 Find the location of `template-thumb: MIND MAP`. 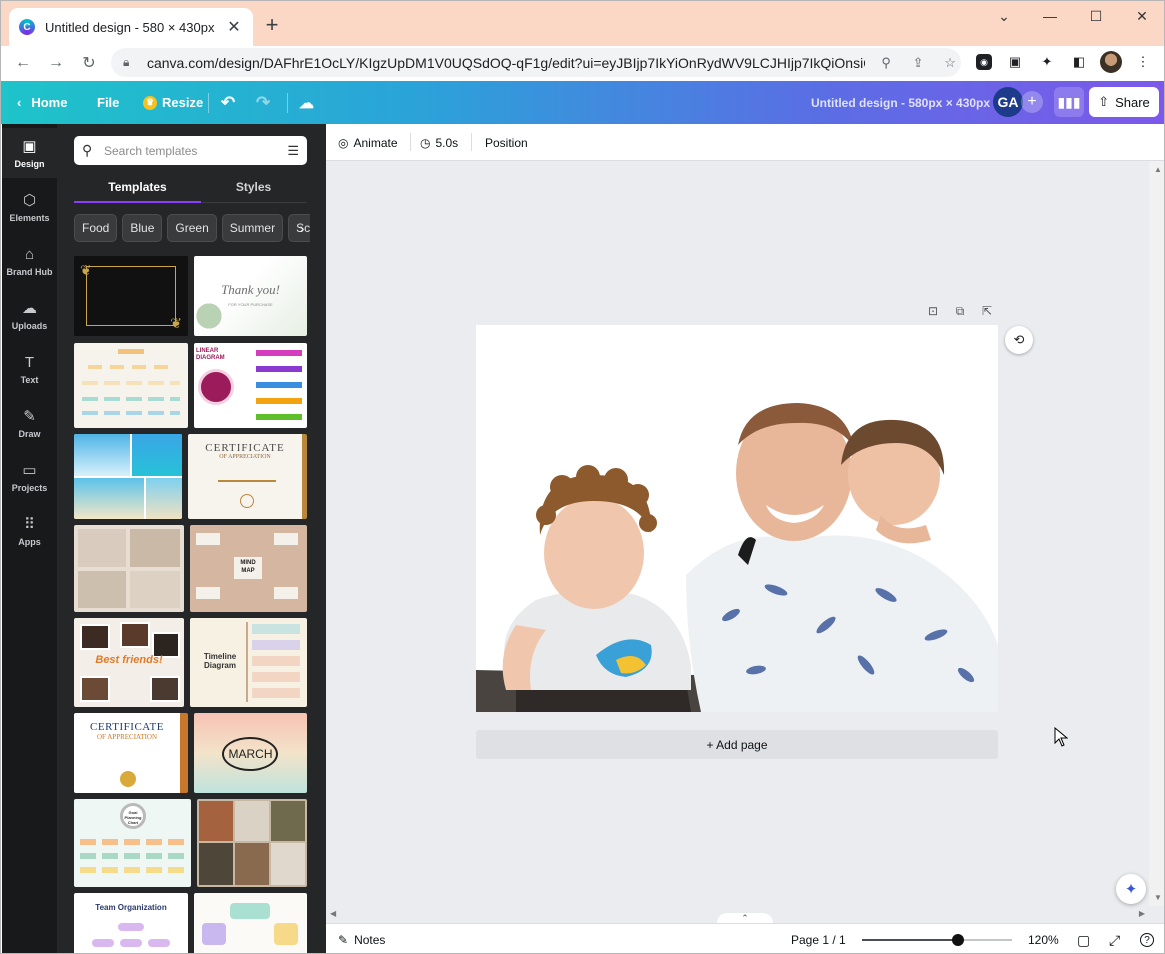

template-thumb: MIND MAP is located at coordinates (248, 568).